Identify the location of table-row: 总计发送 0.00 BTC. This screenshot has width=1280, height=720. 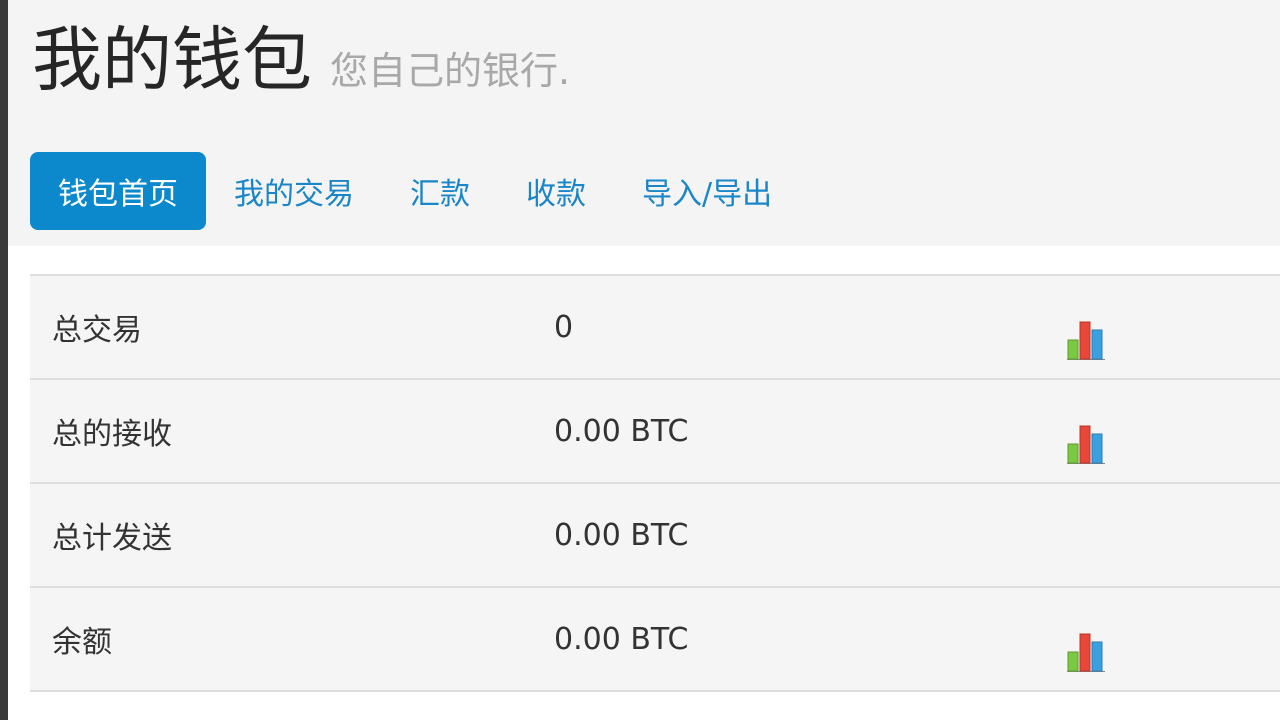
(655, 536).